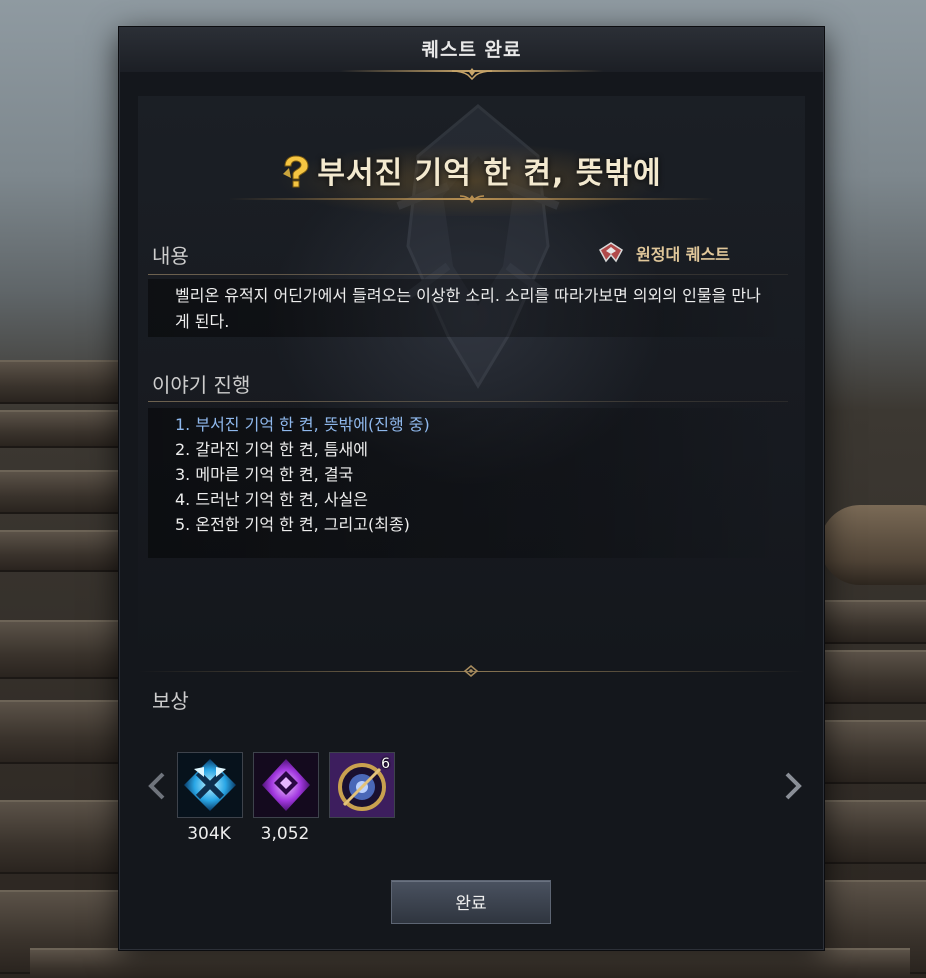  What do you see at coordinates (471, 902) in the screenshot?
I see `complete-button: 완료` at bounding box center [471, 902].